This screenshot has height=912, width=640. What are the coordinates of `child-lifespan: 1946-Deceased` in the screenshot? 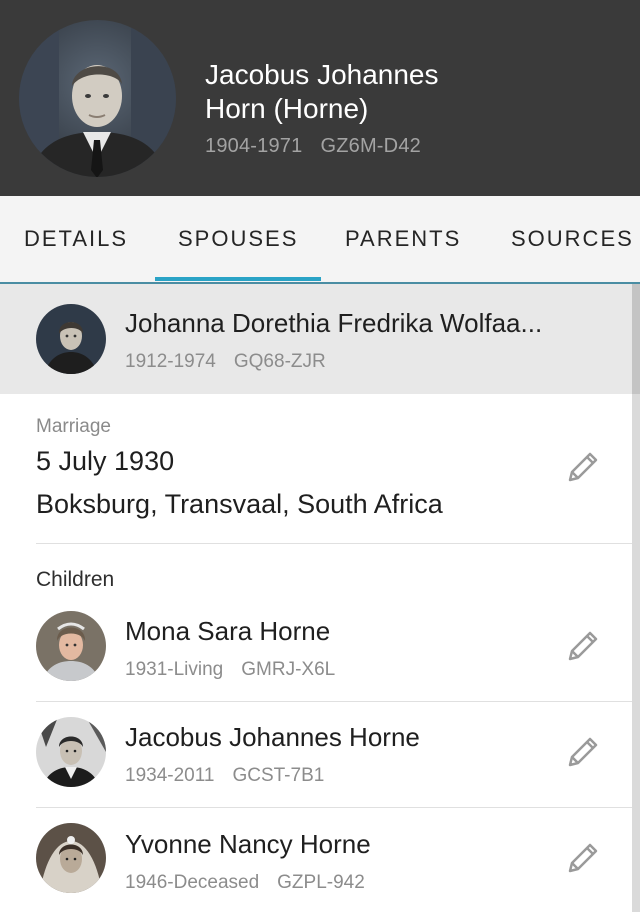 It's located at (192, 882).